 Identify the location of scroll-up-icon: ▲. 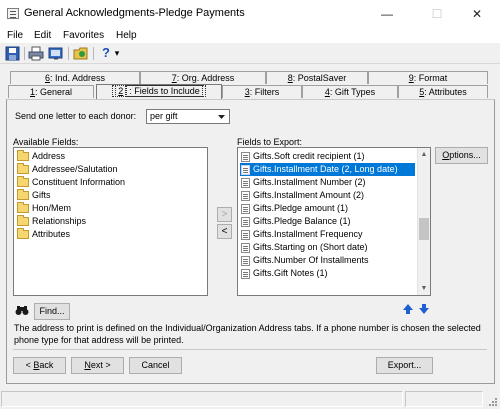
(424, 154).